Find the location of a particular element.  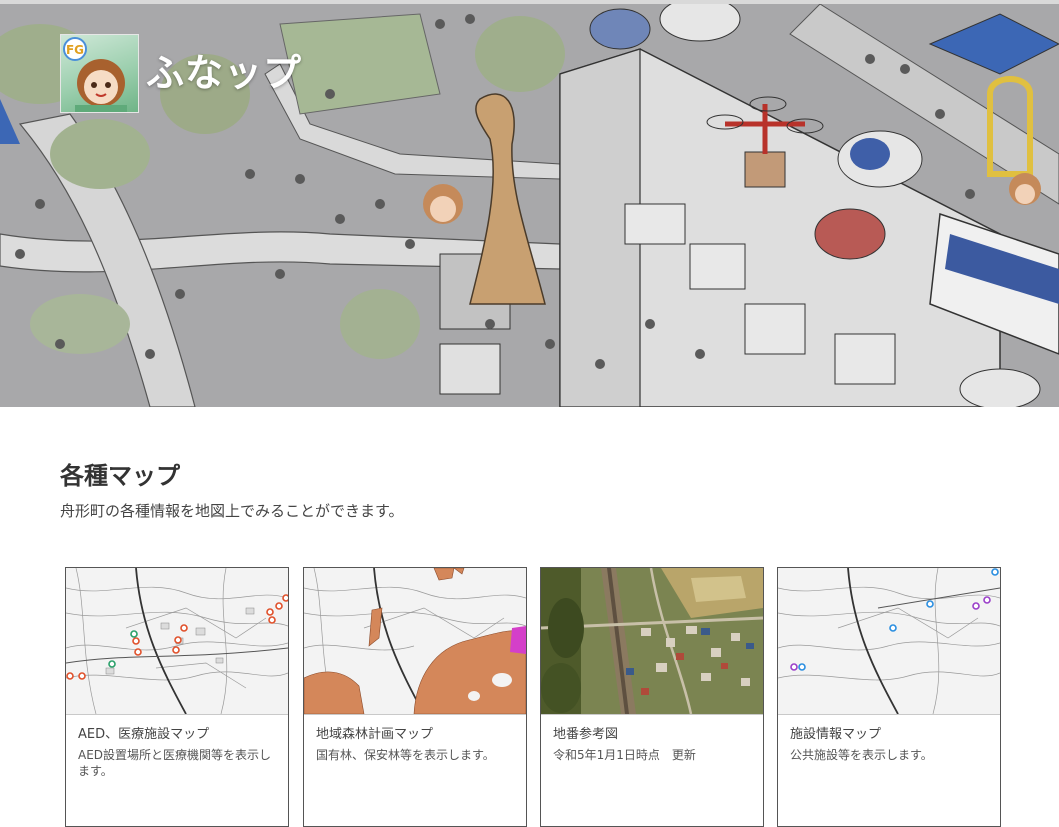

card-thumbnail-forest is located at coordinates (415, 641).